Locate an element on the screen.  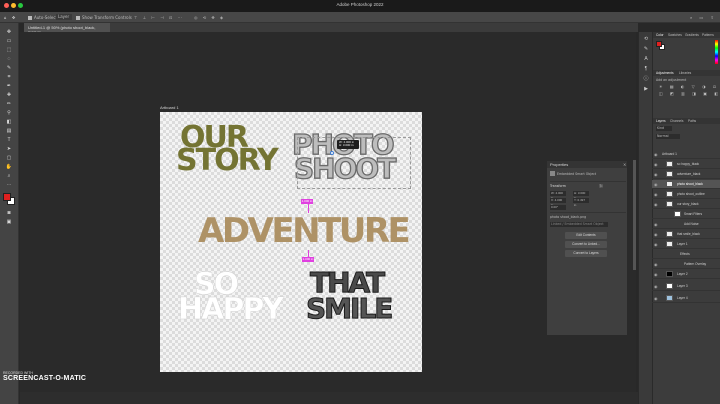
blend-mode-dropdown: Normal is located at coordinates (668, 136).